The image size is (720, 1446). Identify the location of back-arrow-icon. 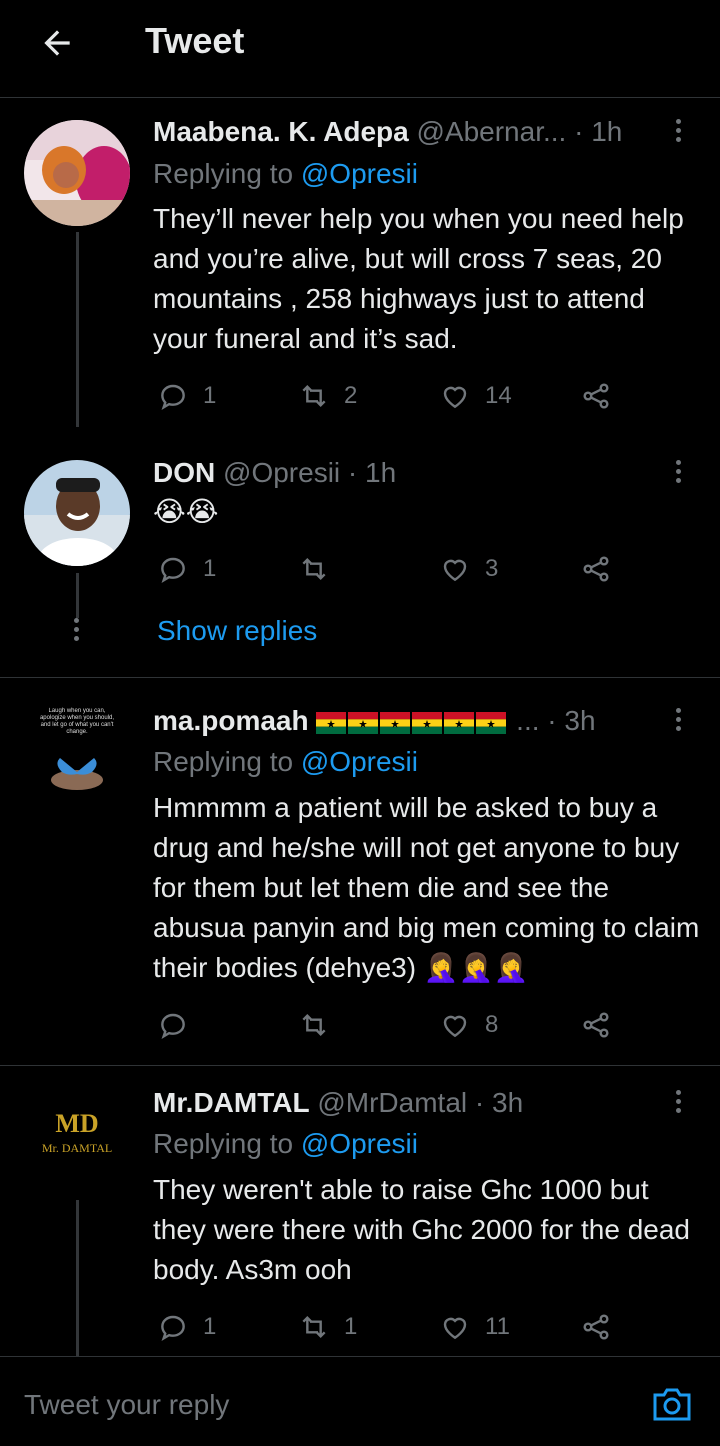
(57, 43).